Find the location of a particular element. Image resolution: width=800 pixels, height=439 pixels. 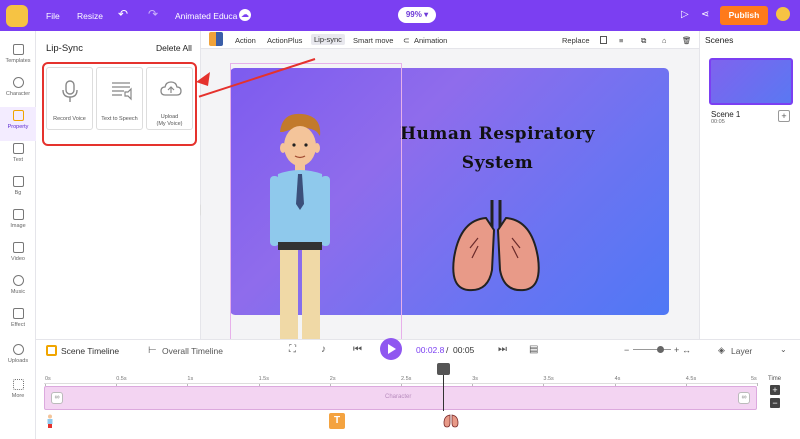

sidebar-item-property: Property is located at coordinates (18, 124).